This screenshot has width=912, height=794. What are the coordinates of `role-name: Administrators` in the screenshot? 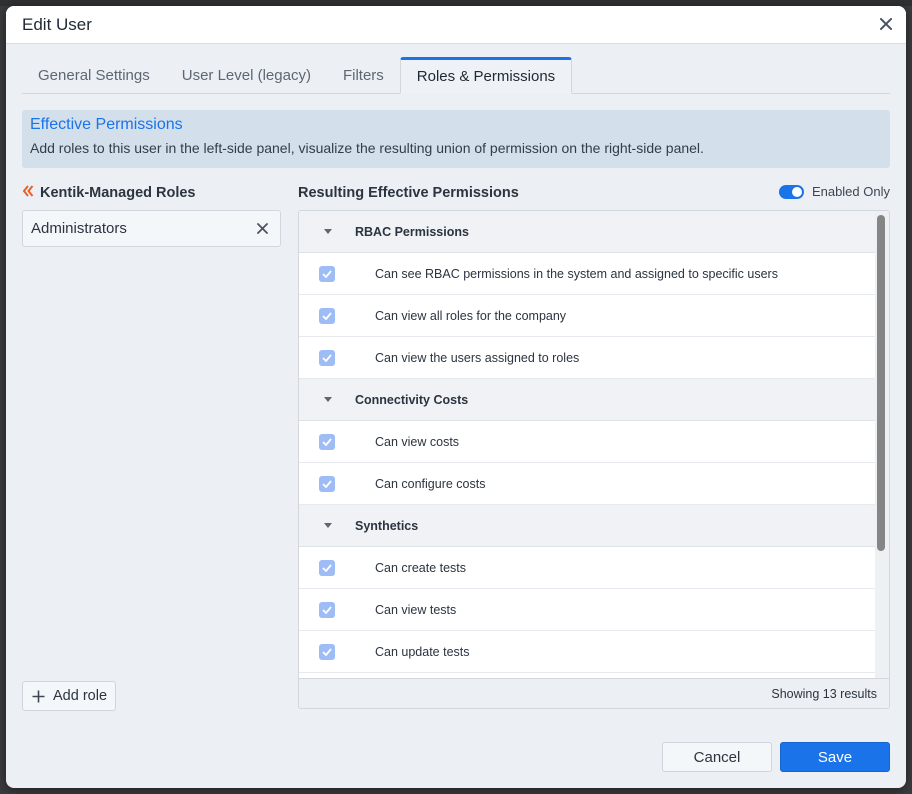 It's located at (79, 228).